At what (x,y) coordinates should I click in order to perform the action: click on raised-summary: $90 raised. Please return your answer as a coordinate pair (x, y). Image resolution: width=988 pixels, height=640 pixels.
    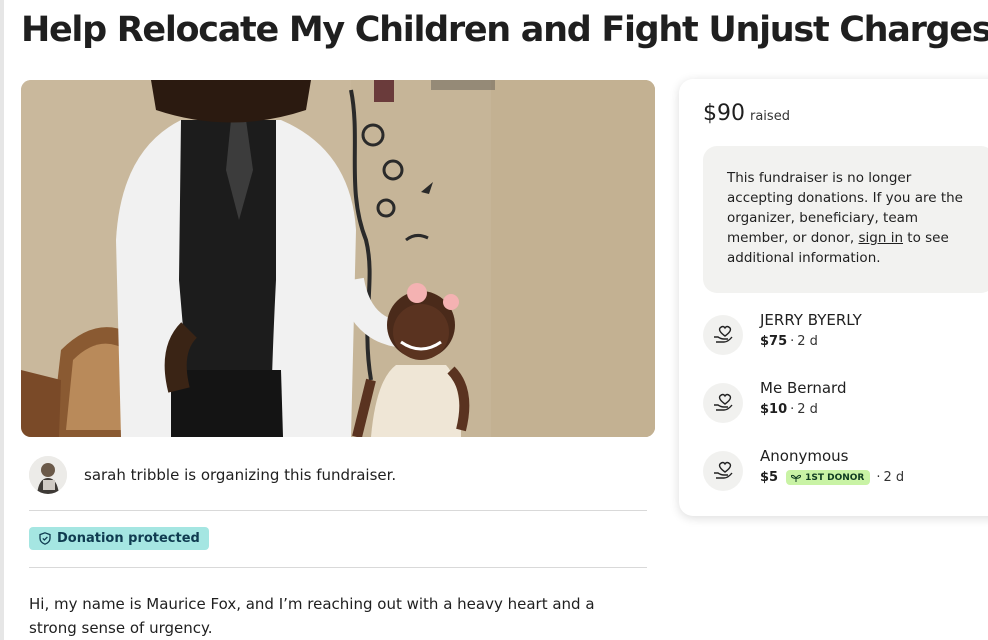
    Looking at the image, I should click on (746, 113).